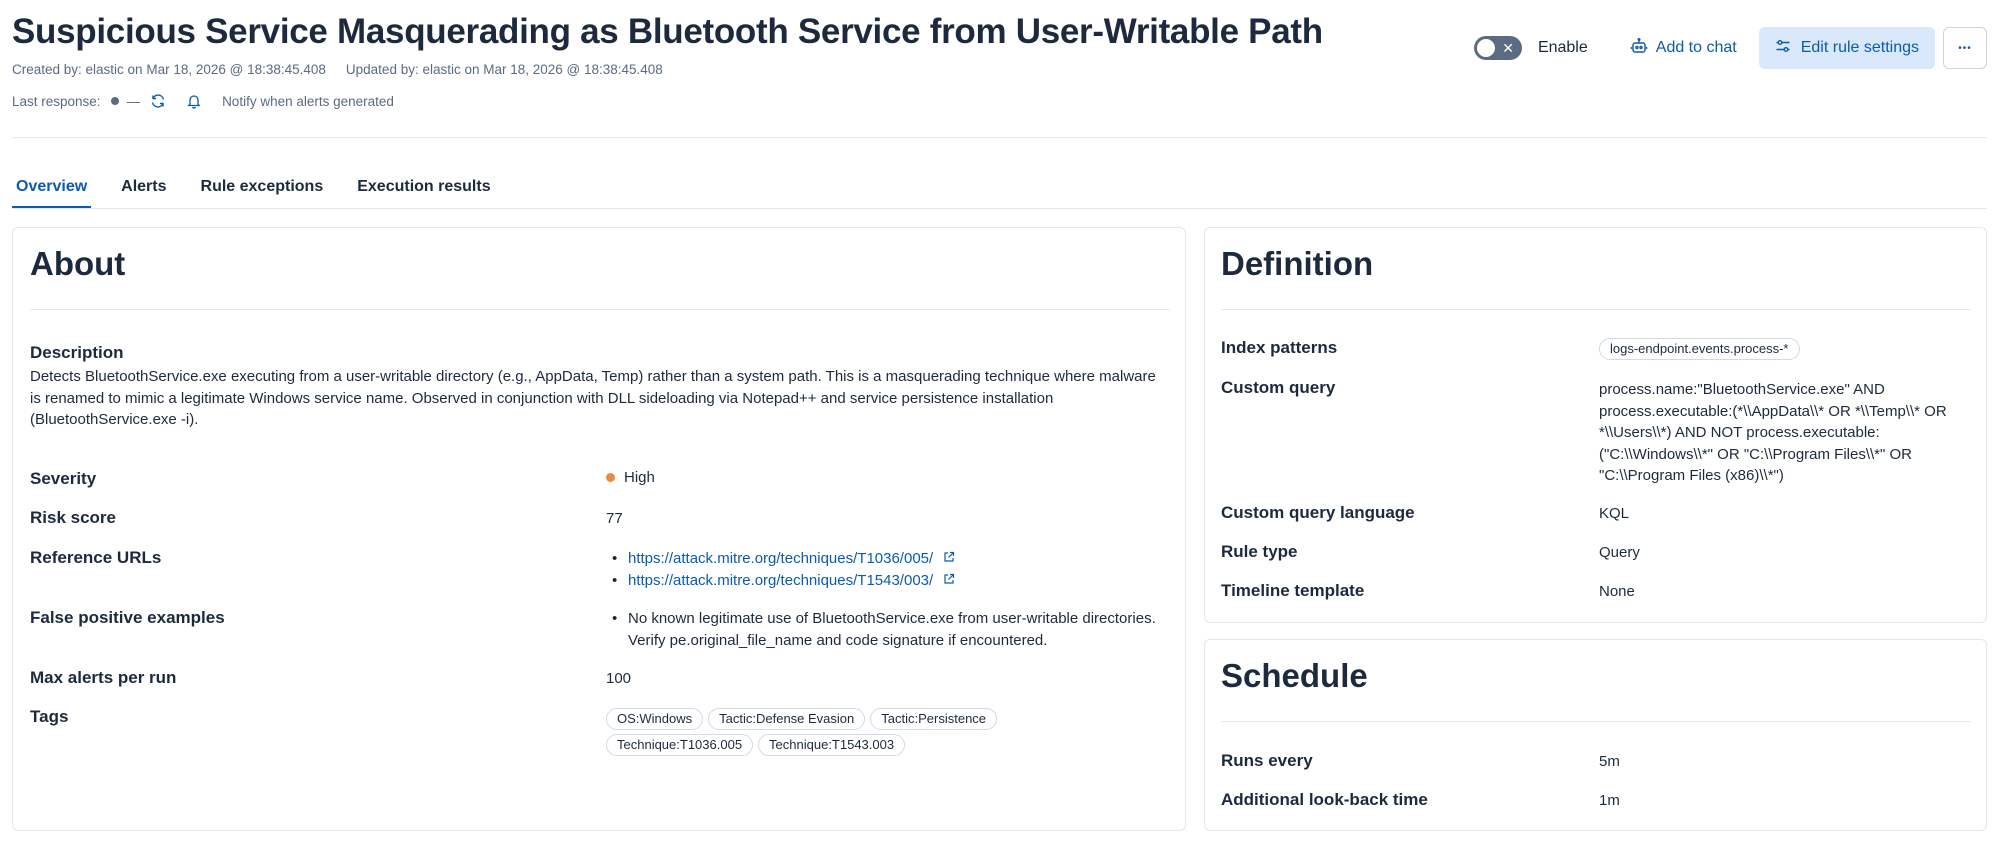  What do you see at coordinates (619, 678) in the screenshot?
I see `max-alerts-value: 100` at bounding box center [619, 678].